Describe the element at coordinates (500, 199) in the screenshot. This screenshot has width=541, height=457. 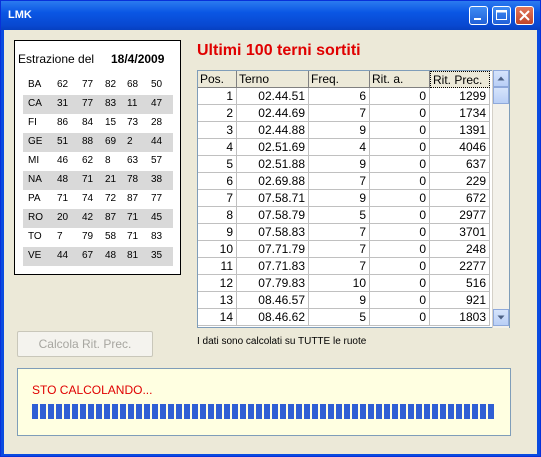
I see `grid-scrollbar` at that location.